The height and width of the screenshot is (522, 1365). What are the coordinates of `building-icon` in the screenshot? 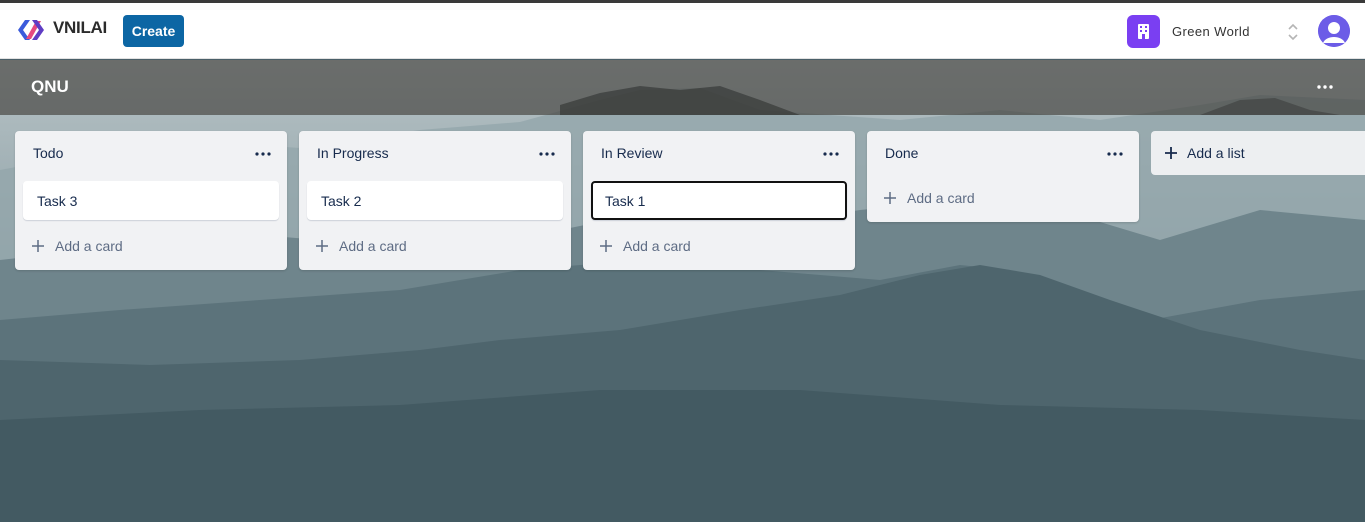 It's located at (1143, 31).